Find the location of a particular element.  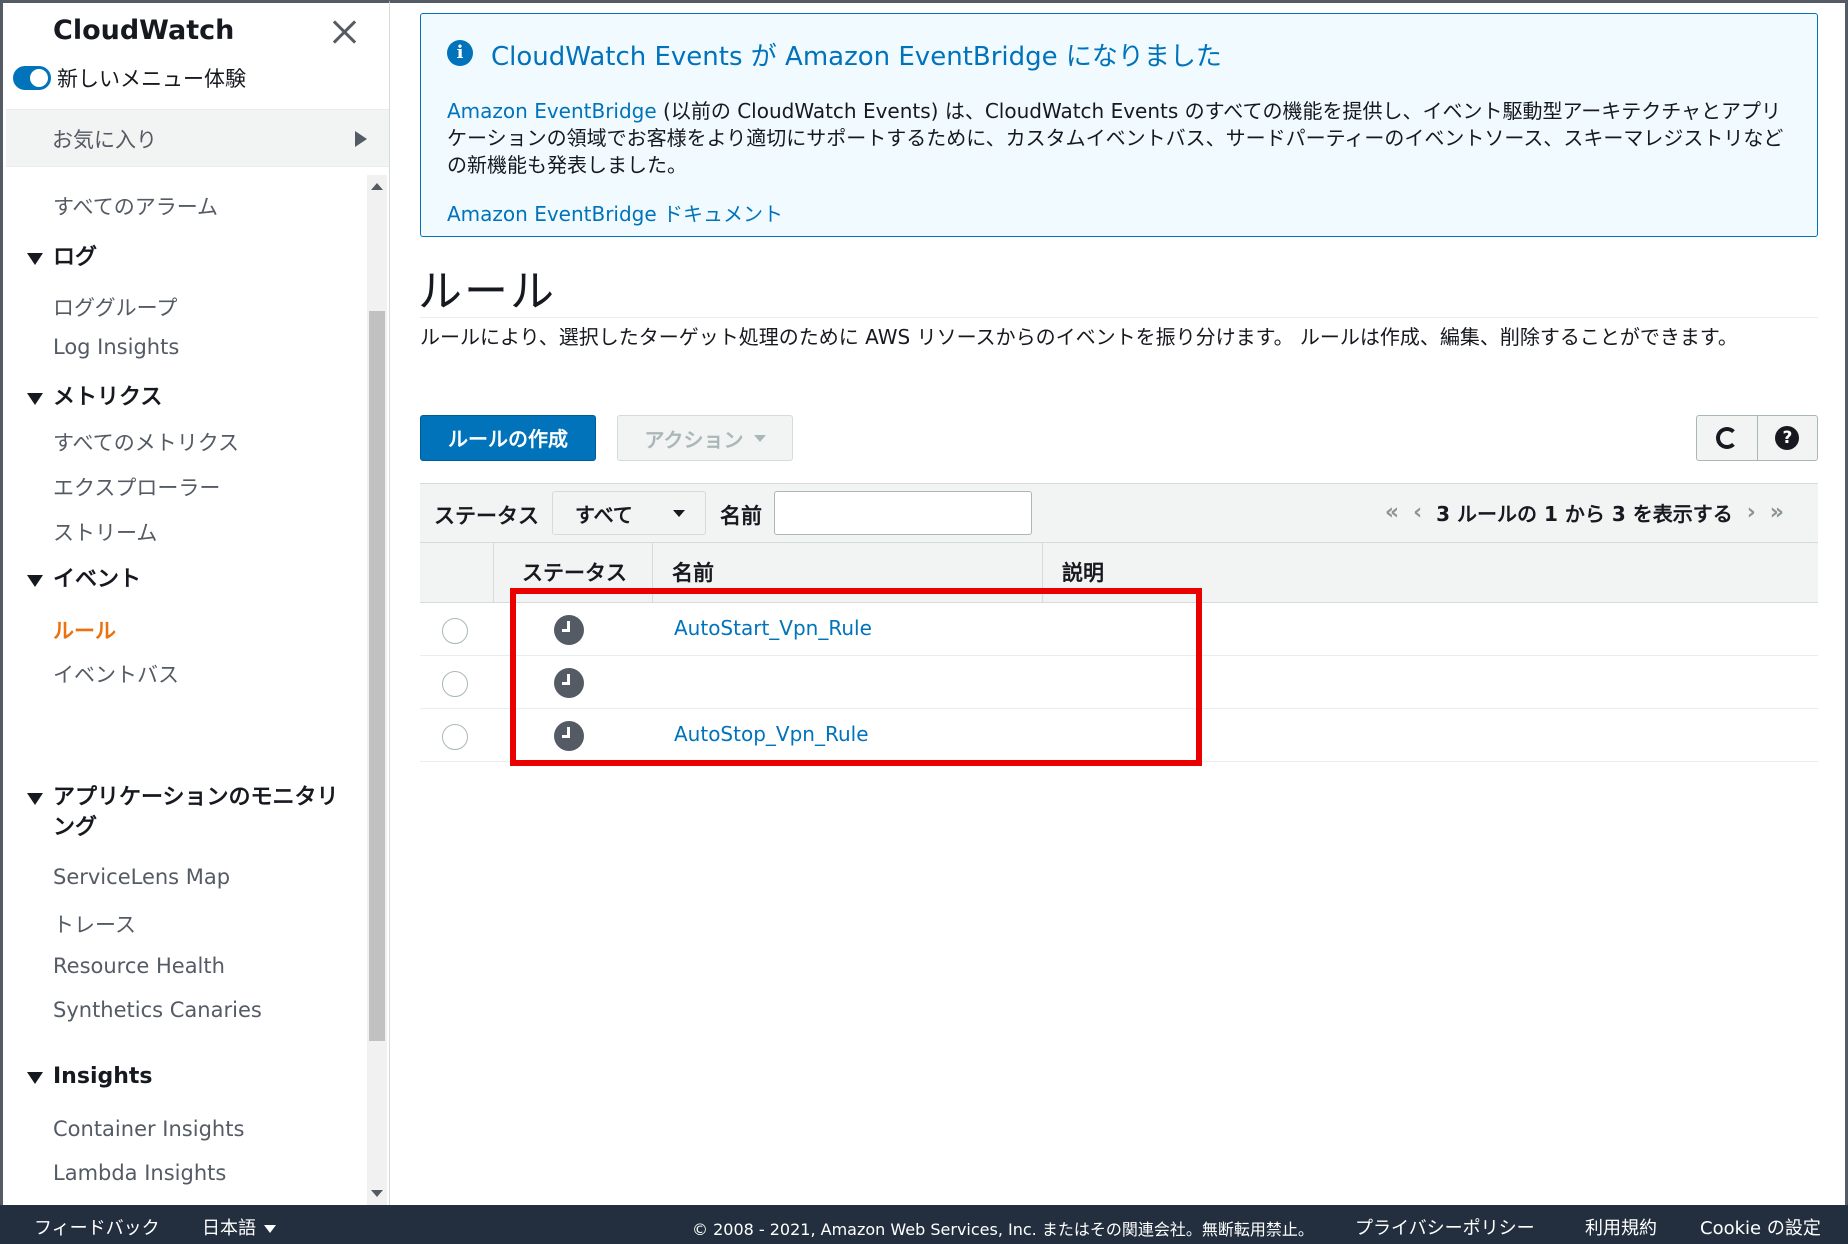

help-icon: ? is located at coordinates (1787, 438).